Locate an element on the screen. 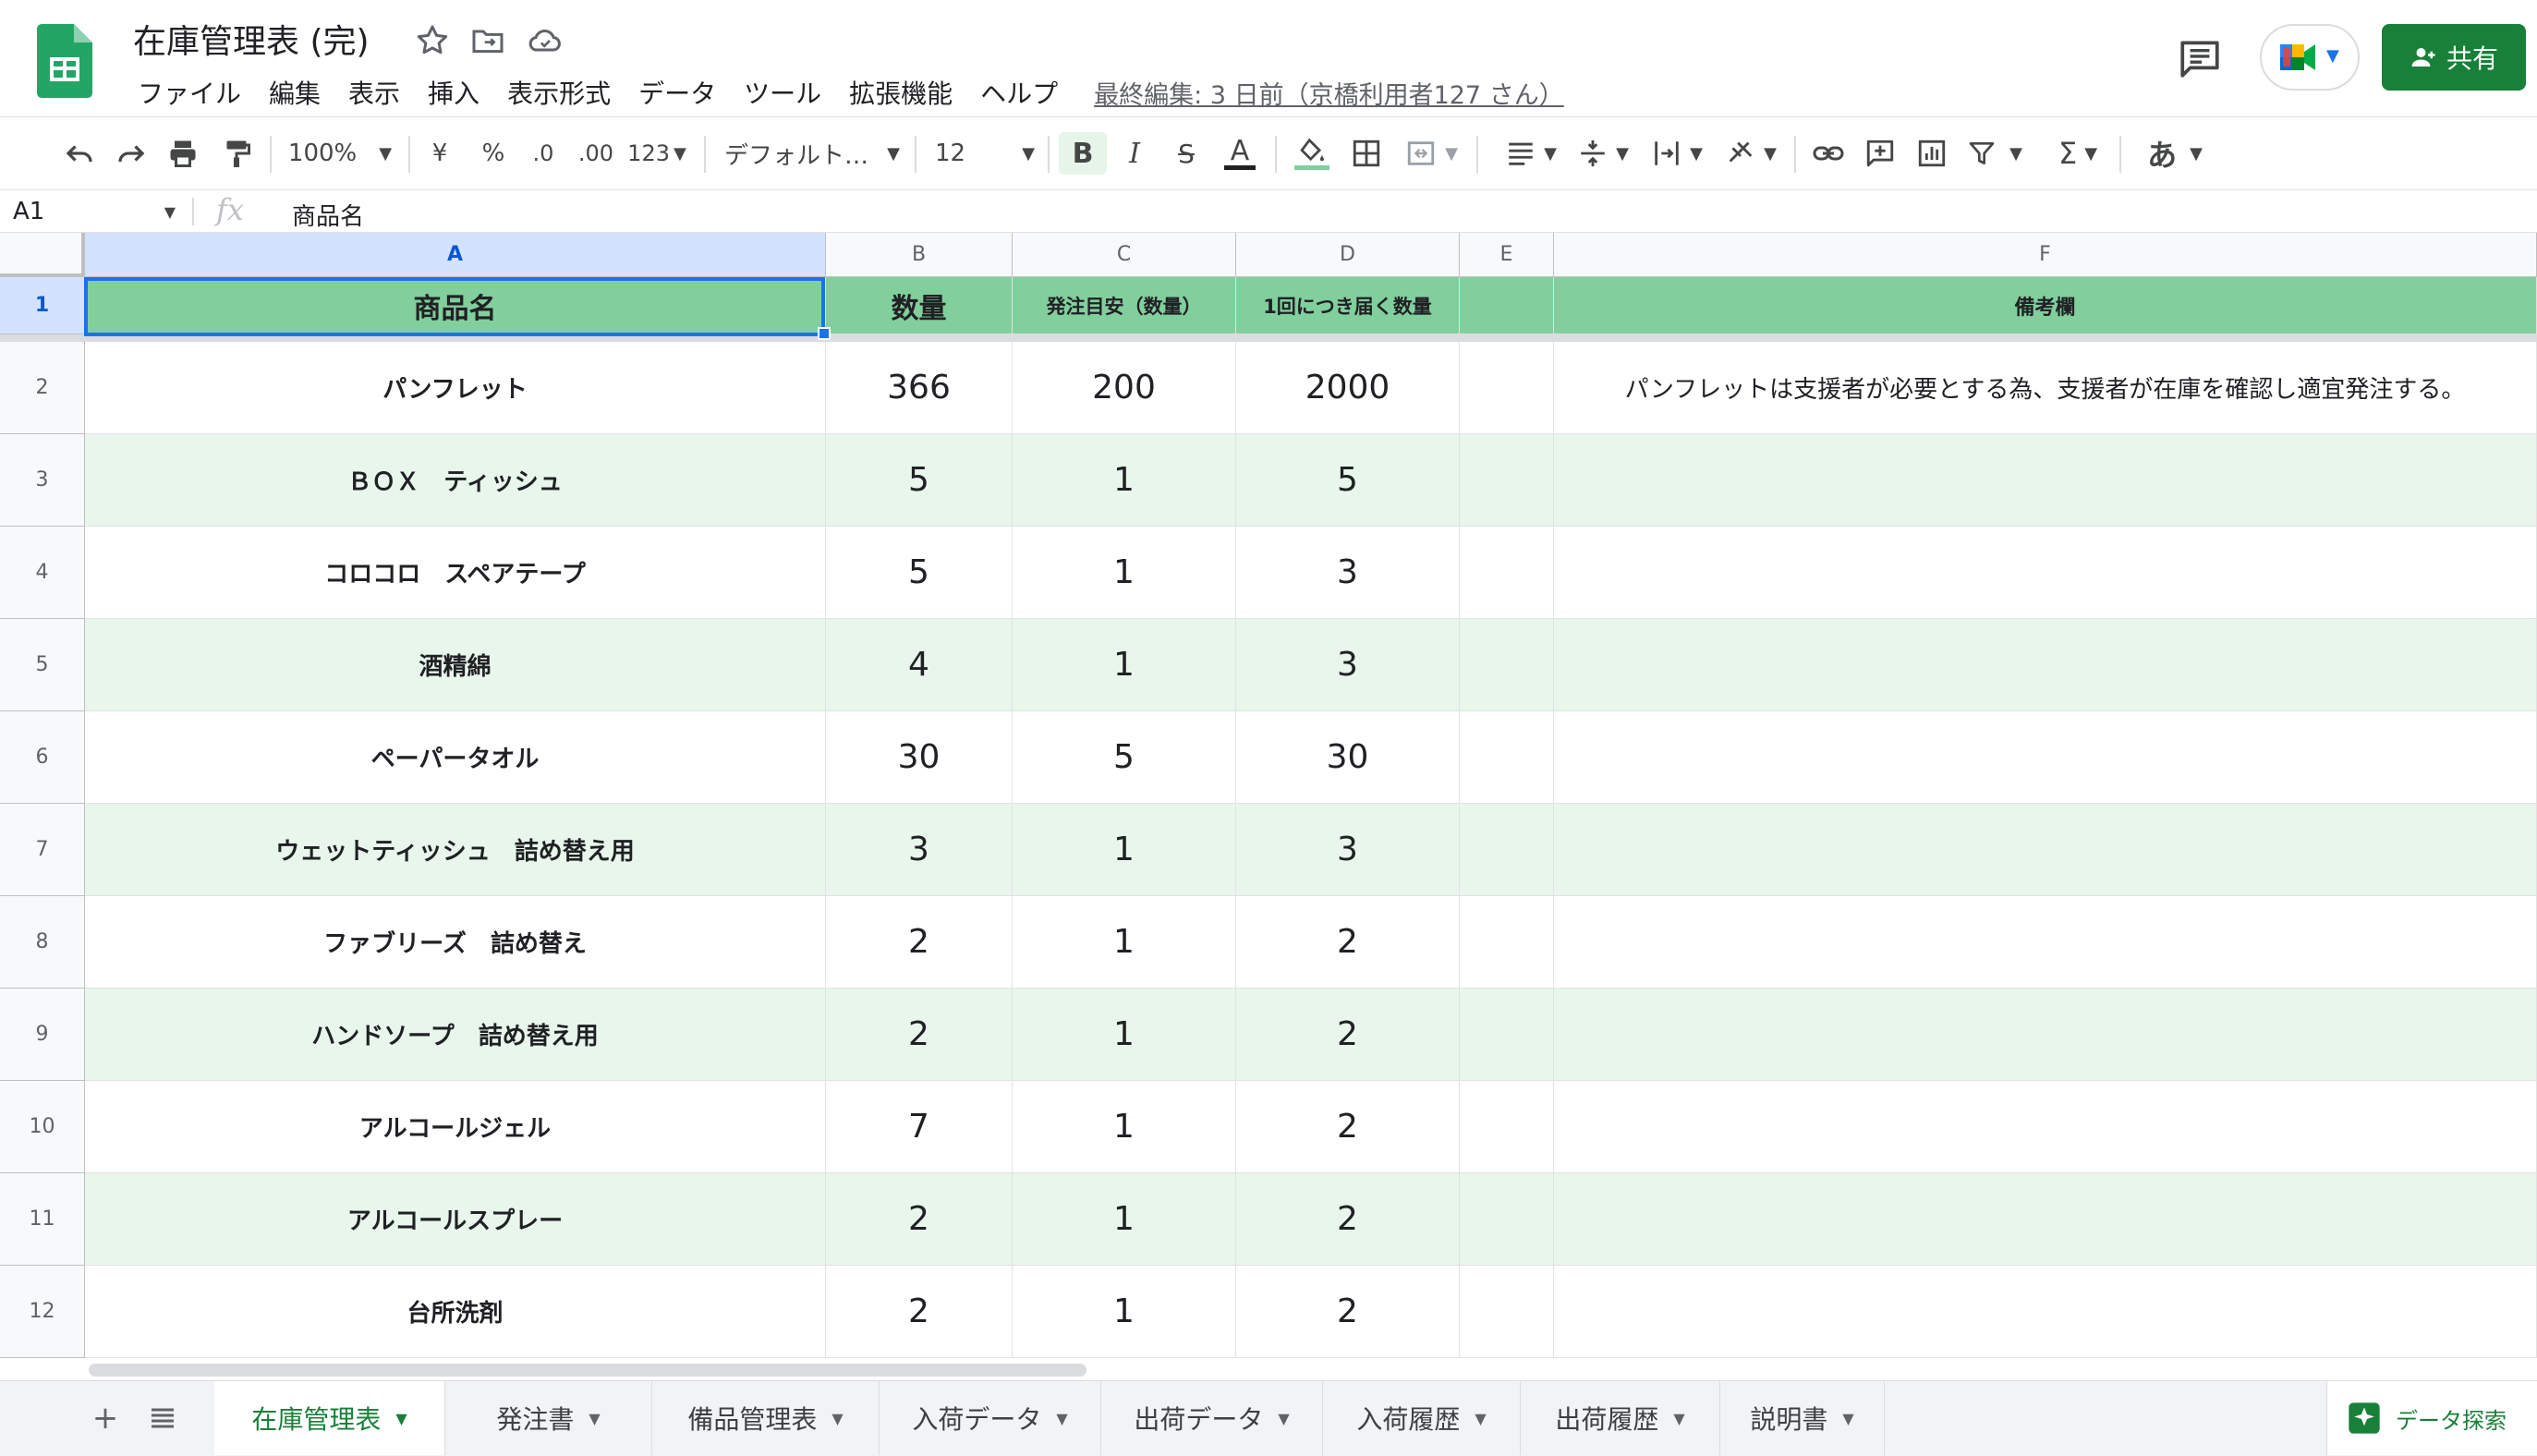 The width and height of the screenshot is (2537, 1456). row-header: 9 is located at coordinates (42, 1035).